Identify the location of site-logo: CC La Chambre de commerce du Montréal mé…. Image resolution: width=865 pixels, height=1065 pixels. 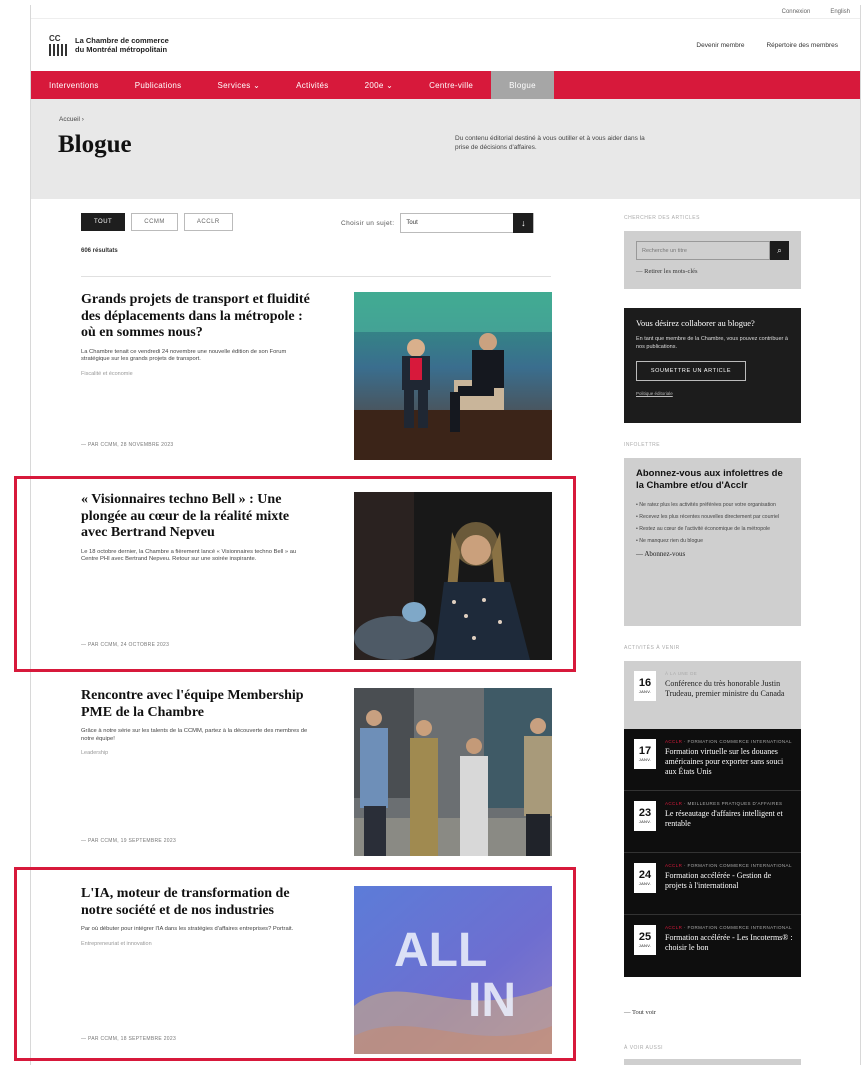
(109, 45).